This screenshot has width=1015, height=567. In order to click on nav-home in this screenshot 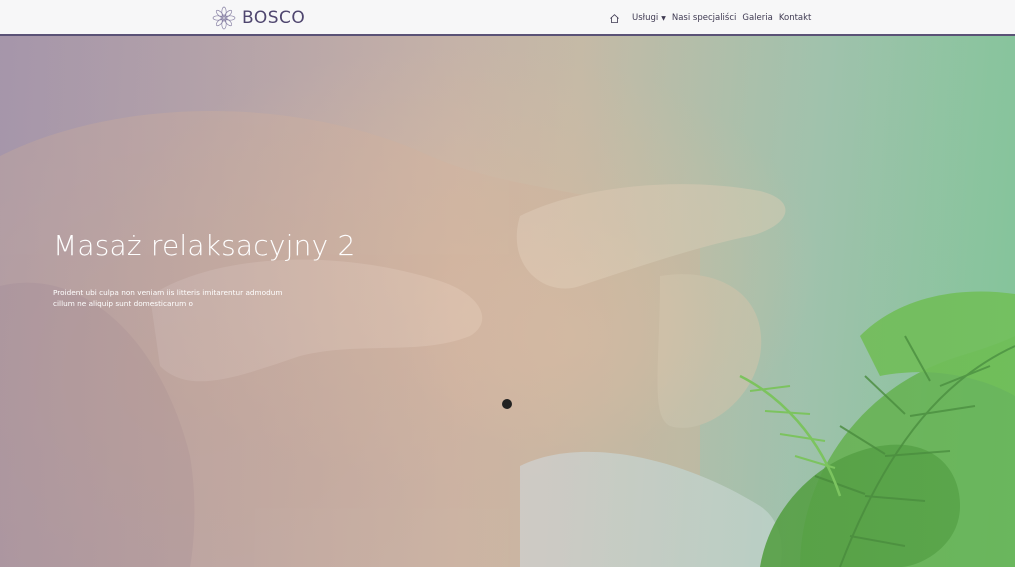, I will do `click(617, 18)`.